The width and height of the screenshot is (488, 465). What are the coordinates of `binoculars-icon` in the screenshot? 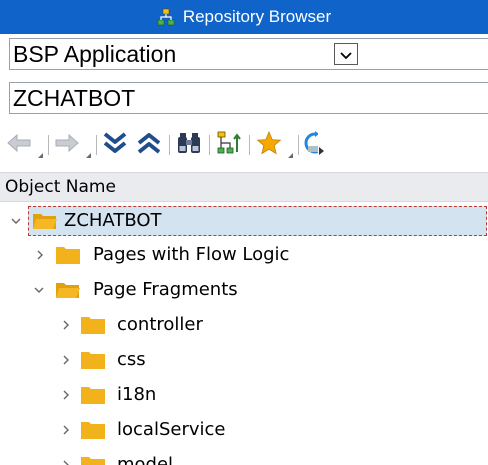 It's located at (189, 145).